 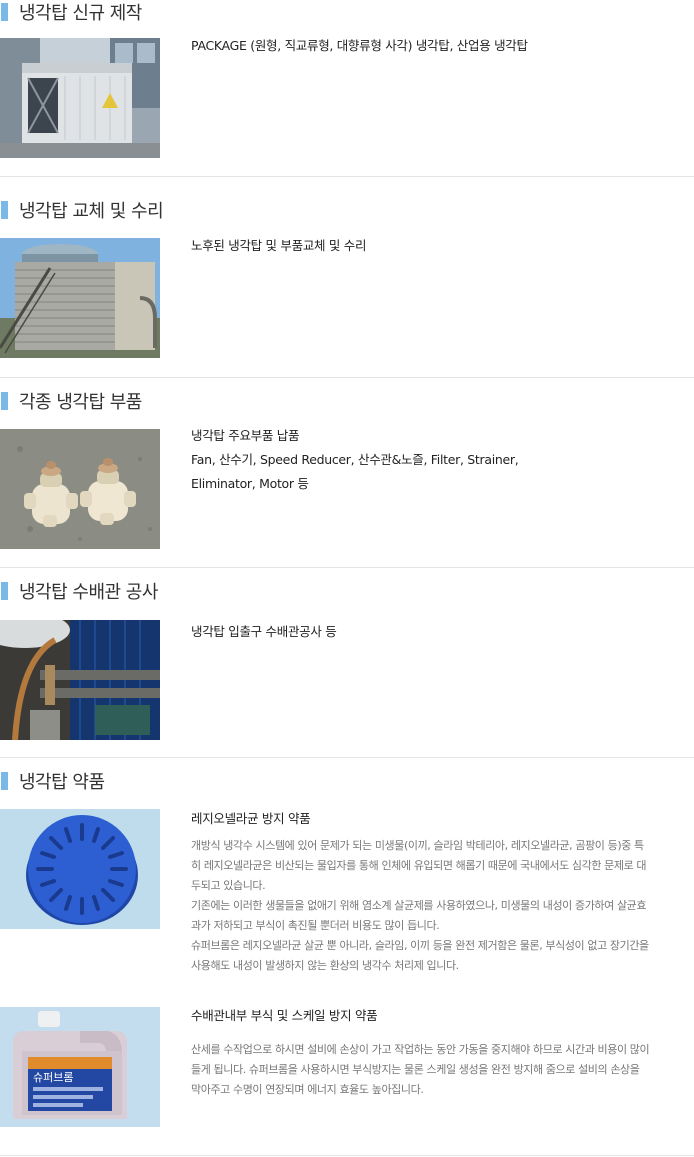 What do you see at coordinates (279, 245) in the screenshot?
I see `section-description: 노후된 냉각탑 및 부품교체 및 수리` at bounding box center [279, 245].